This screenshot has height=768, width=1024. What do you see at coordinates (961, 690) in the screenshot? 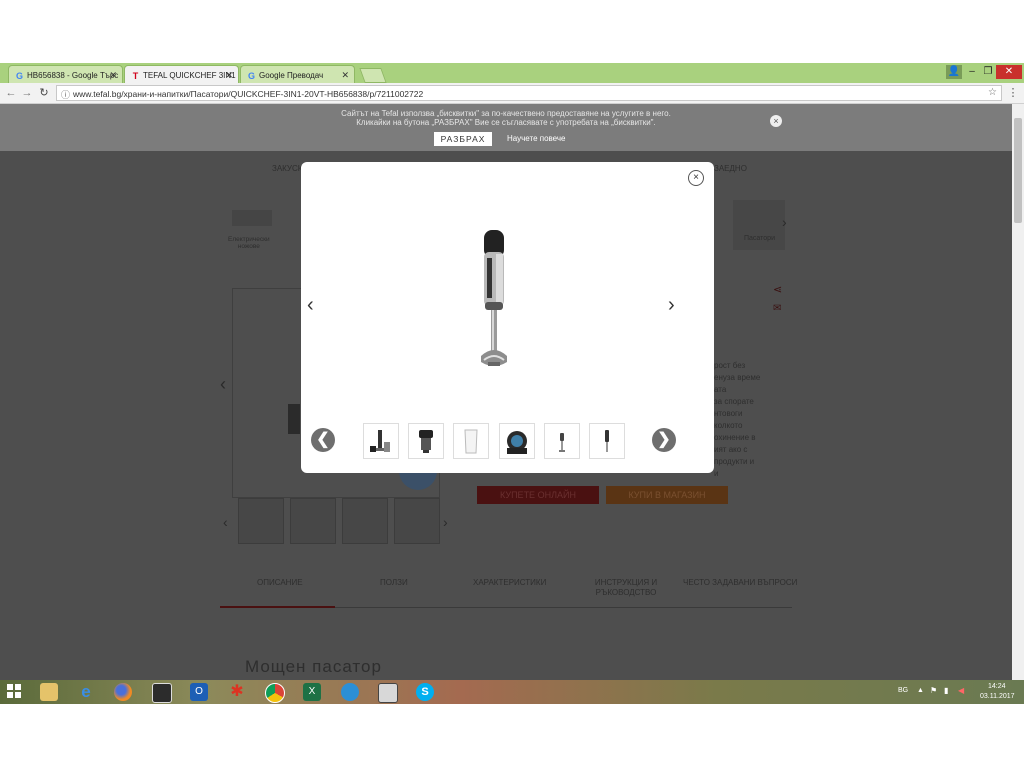
I see `volume-icon: ◀` at bounding box center [961, 690].